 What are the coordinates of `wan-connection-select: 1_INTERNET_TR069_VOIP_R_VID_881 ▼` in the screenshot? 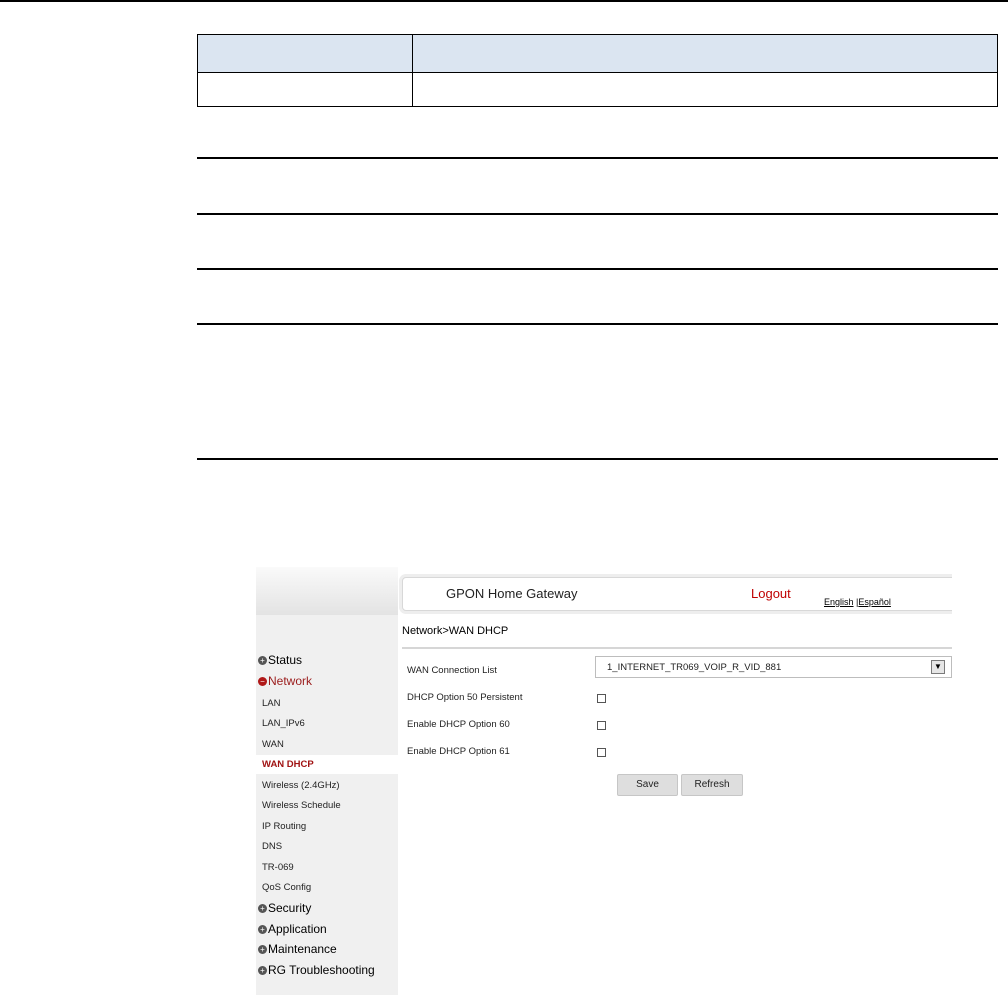 It's located at (773, 667).